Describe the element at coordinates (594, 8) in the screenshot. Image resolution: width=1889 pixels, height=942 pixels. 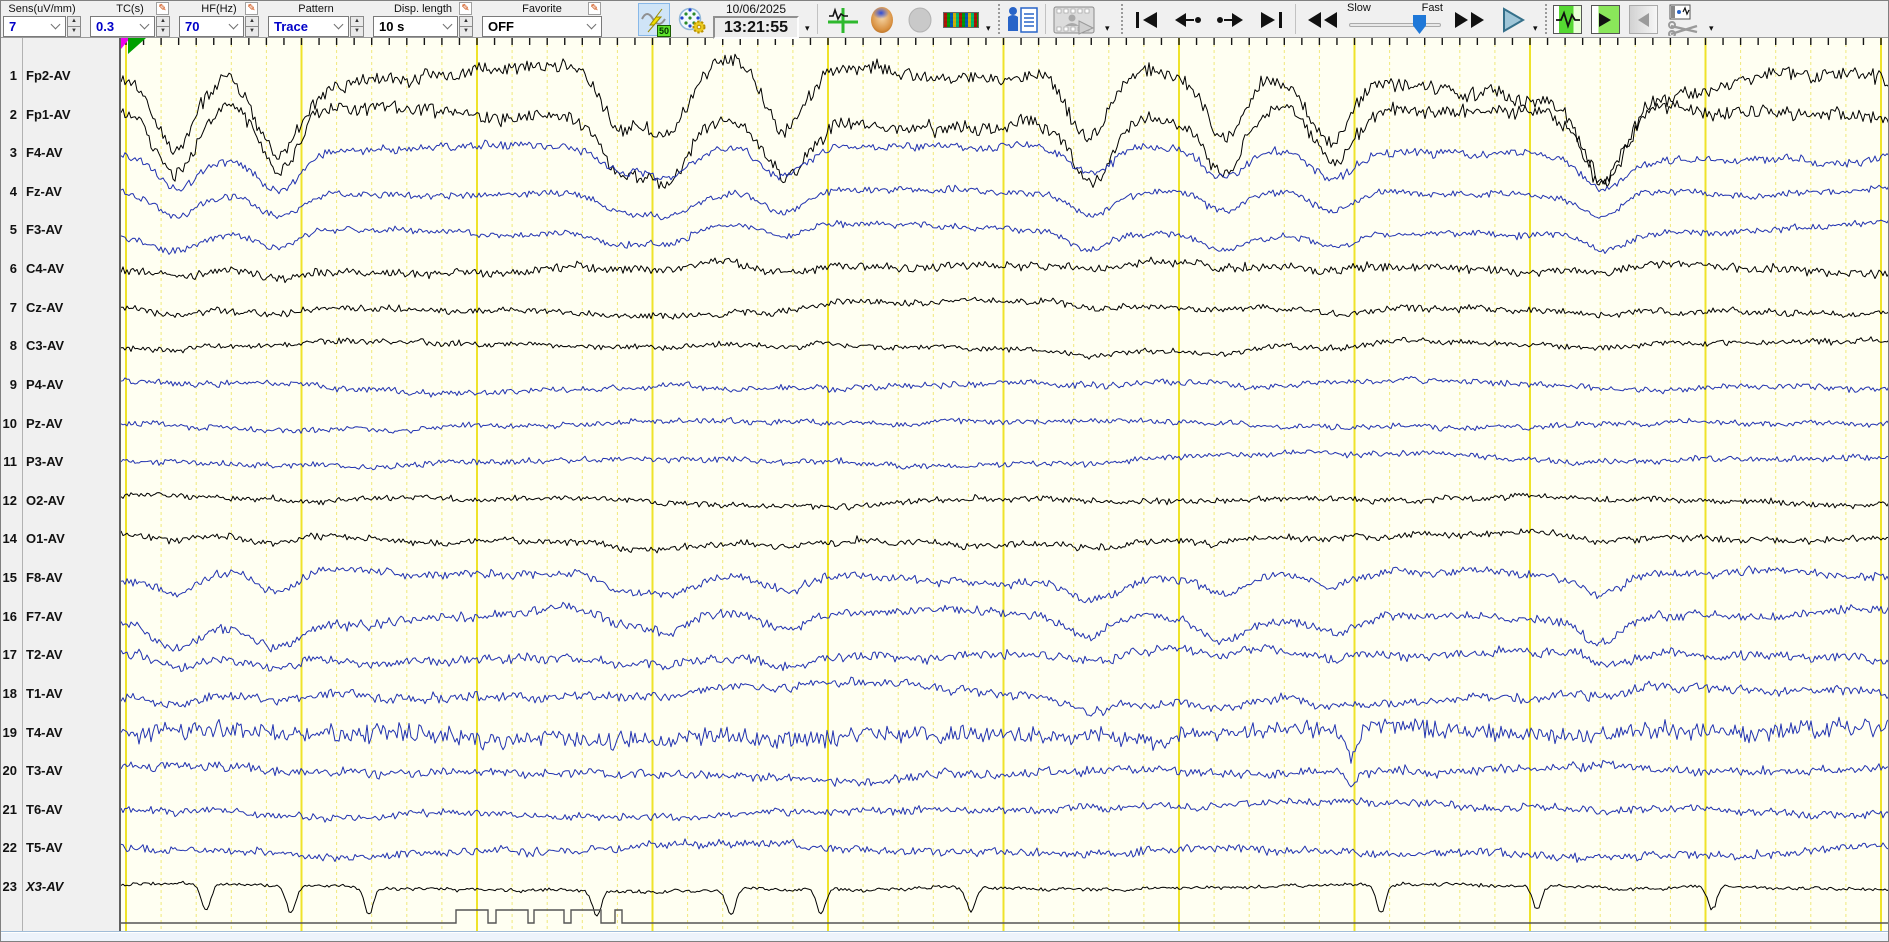
I see `favorite-edit-pencil-icon: ✎` at that location.